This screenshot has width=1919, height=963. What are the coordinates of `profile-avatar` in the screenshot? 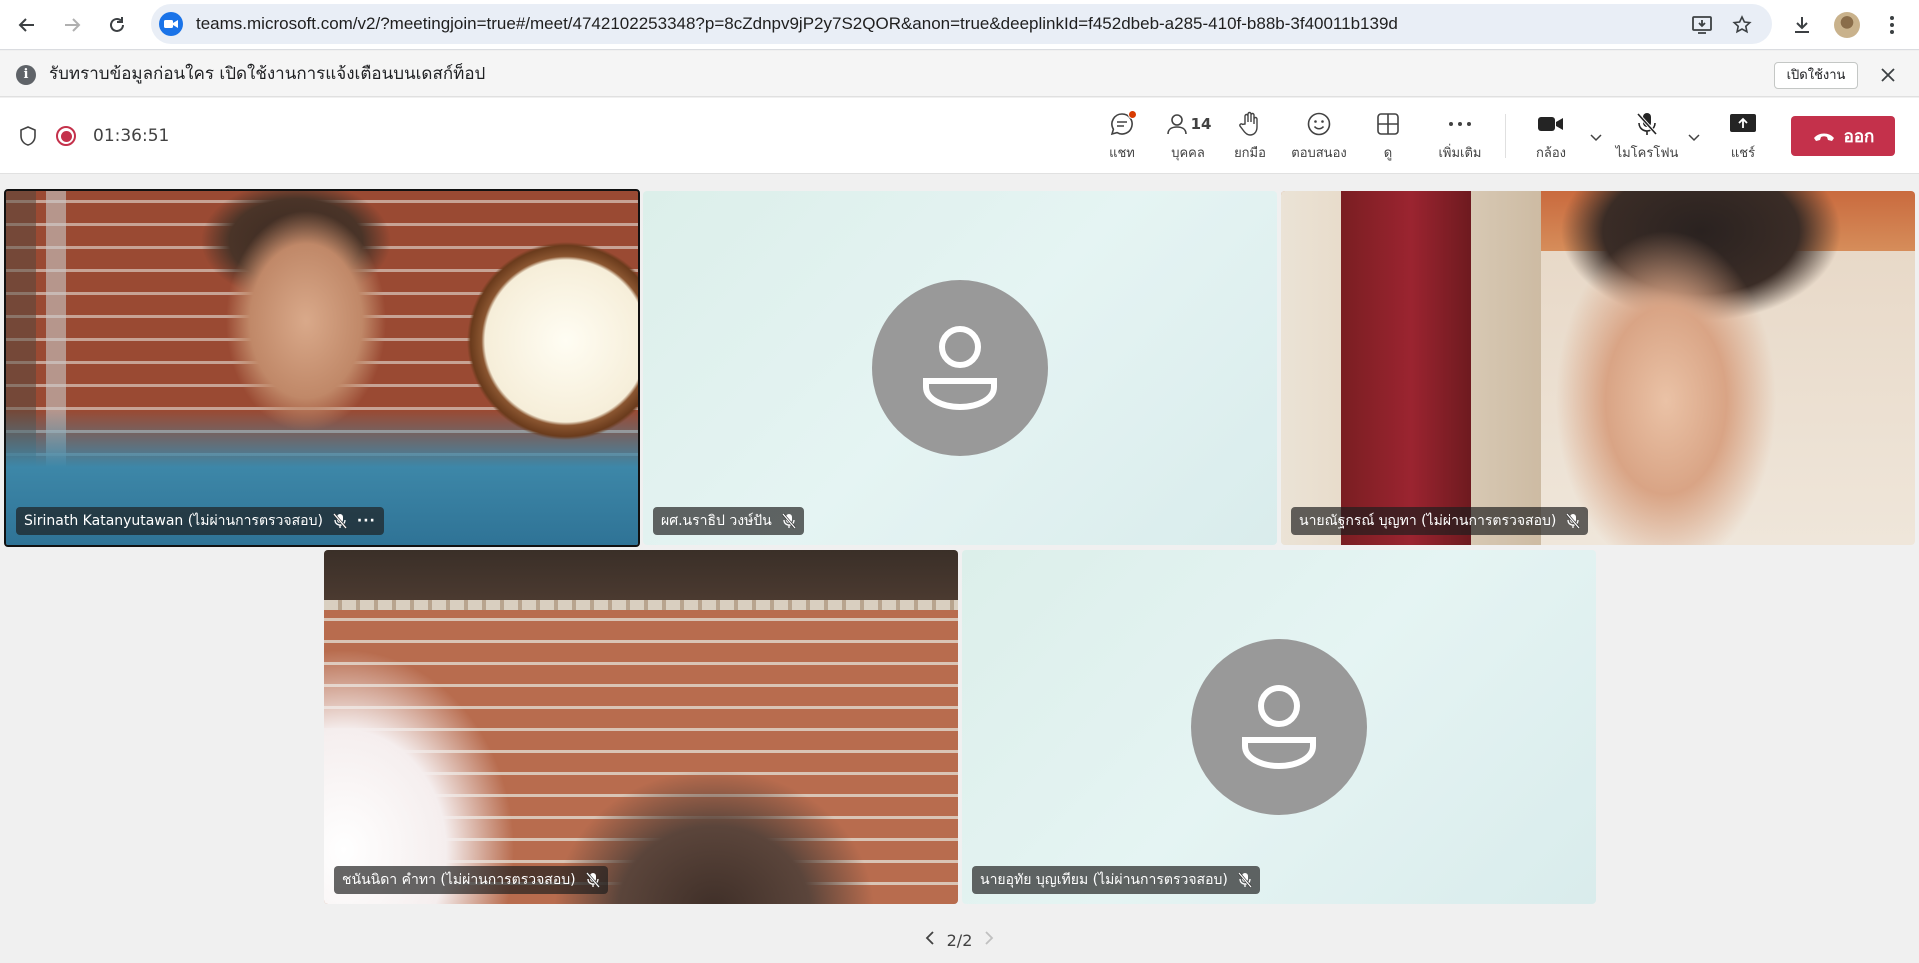 It's located at (1847, 25).